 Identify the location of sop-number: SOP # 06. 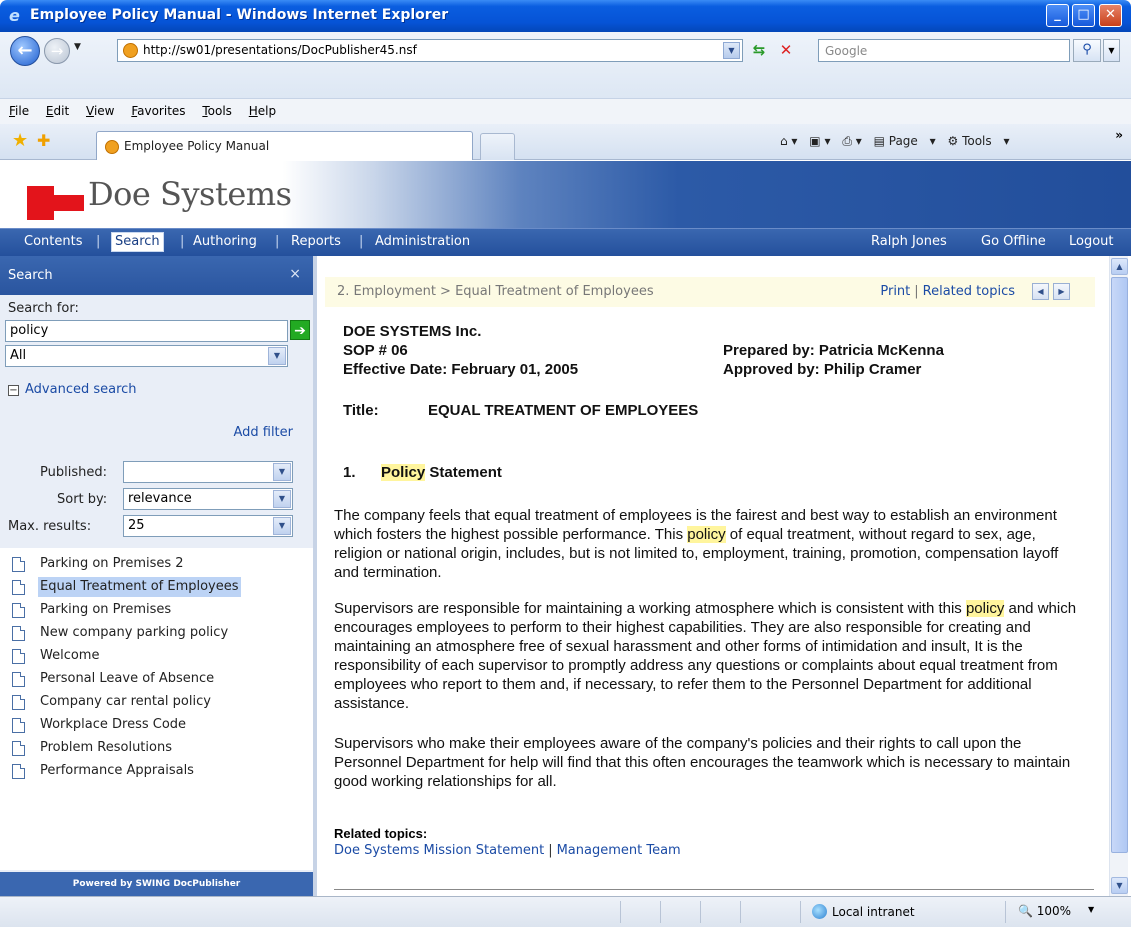
(375, 350).